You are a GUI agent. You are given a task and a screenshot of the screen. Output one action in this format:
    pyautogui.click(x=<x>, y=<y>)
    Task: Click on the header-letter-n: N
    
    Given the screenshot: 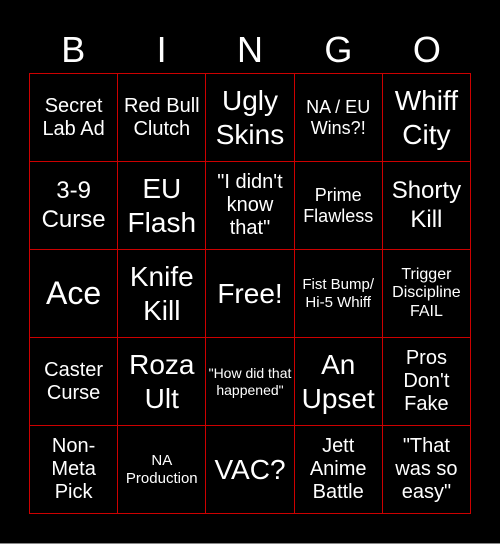 What is the action you would take?
    pyautogui.click(x=250, y=49)
    